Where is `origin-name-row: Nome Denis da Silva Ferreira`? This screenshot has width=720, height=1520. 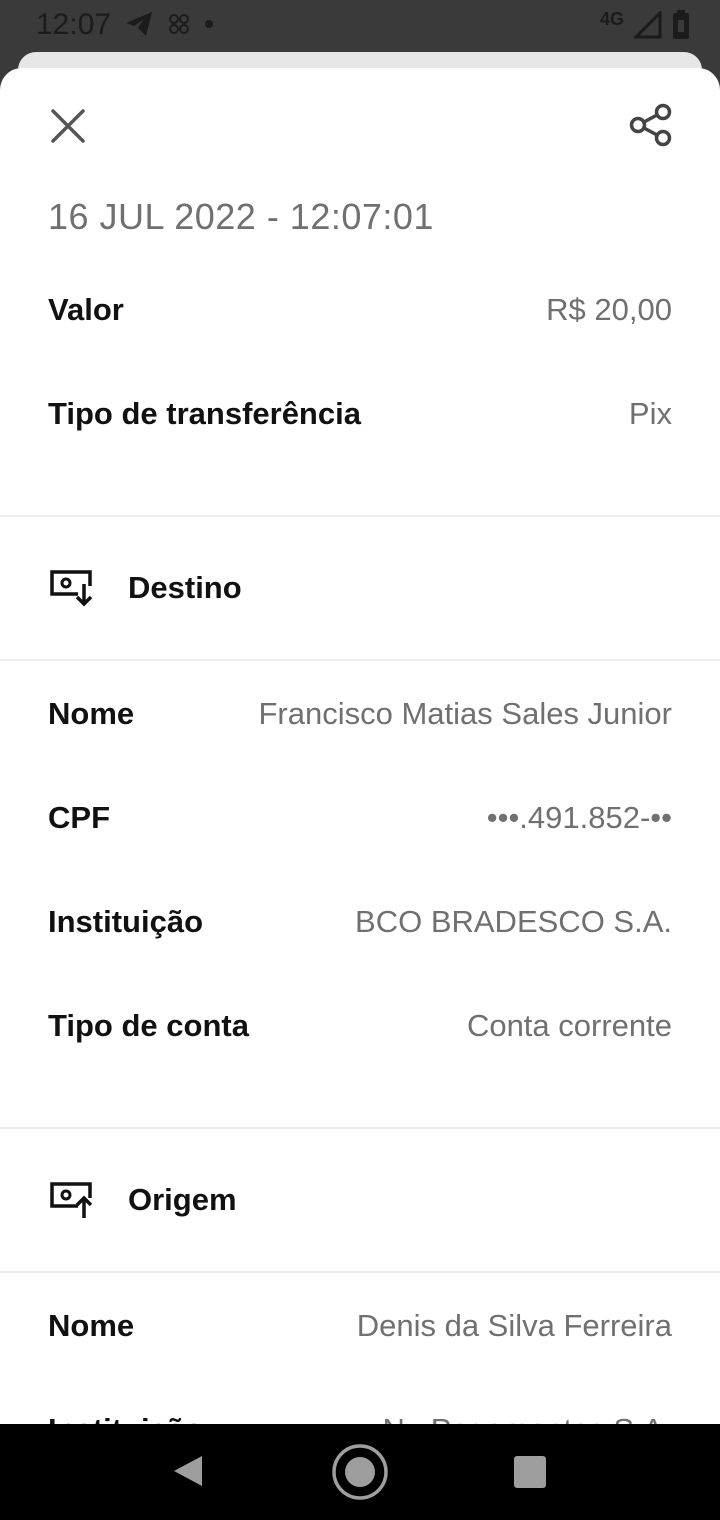 origin-name-row: Nome Denis da Silva Ferreira is located at coordinates (360, 1326).